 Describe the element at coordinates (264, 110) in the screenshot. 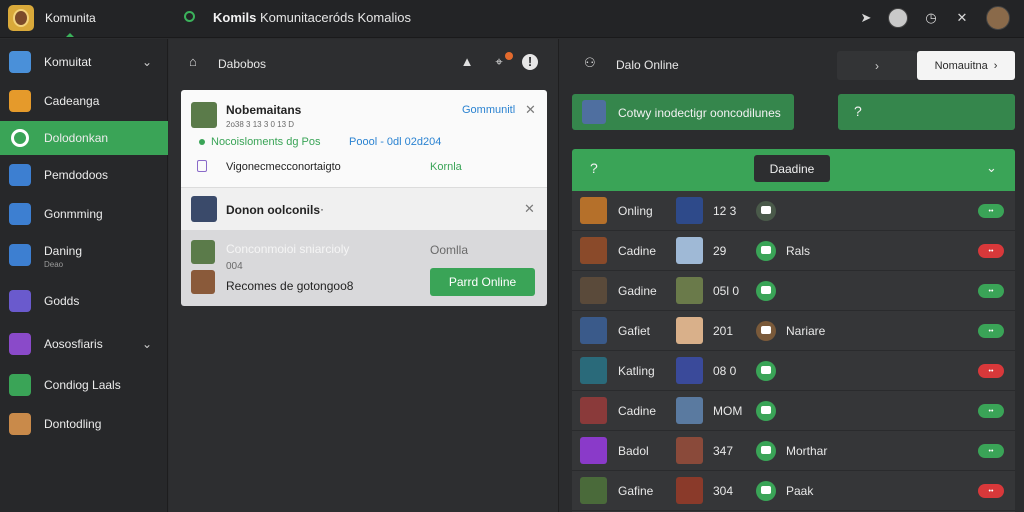

I see `notification-title: Nobemaitans` at that location.